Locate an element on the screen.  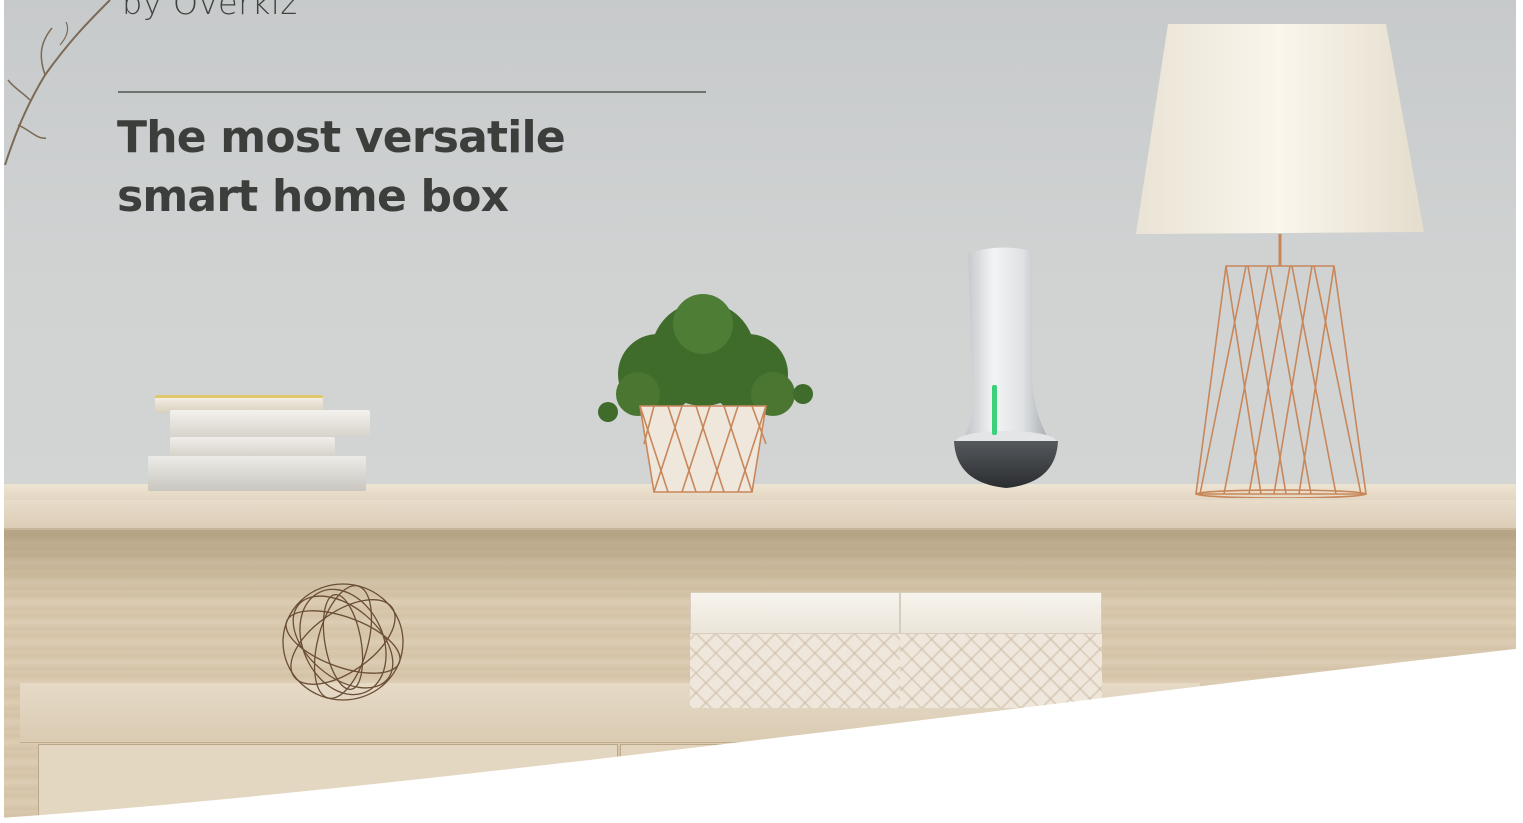
headline-line-1: The most versatile is located at coordinates (341, 137).